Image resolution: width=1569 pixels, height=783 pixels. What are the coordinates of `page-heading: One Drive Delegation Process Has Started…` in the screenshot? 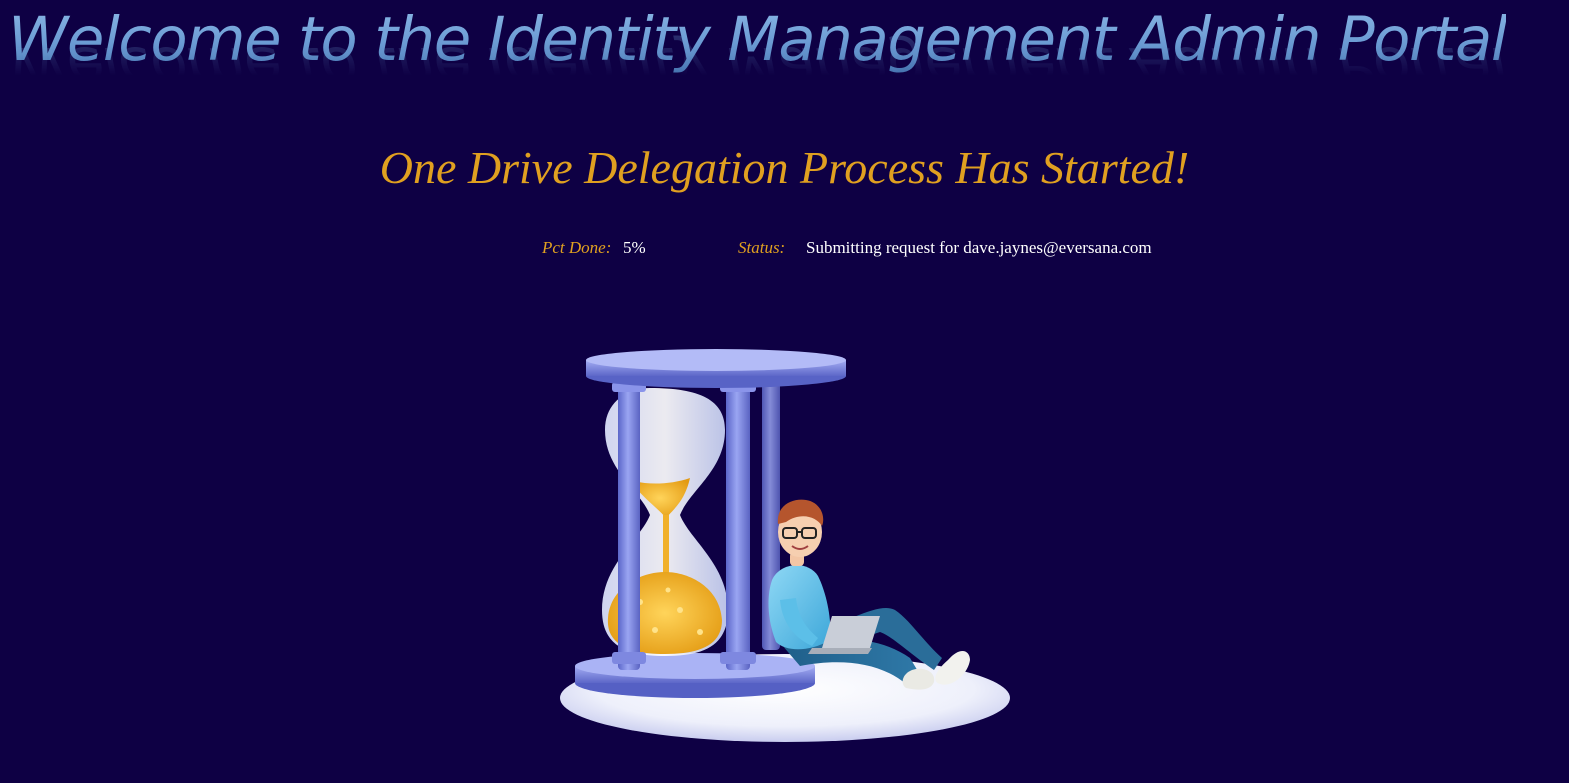 It's located at (784, 167).